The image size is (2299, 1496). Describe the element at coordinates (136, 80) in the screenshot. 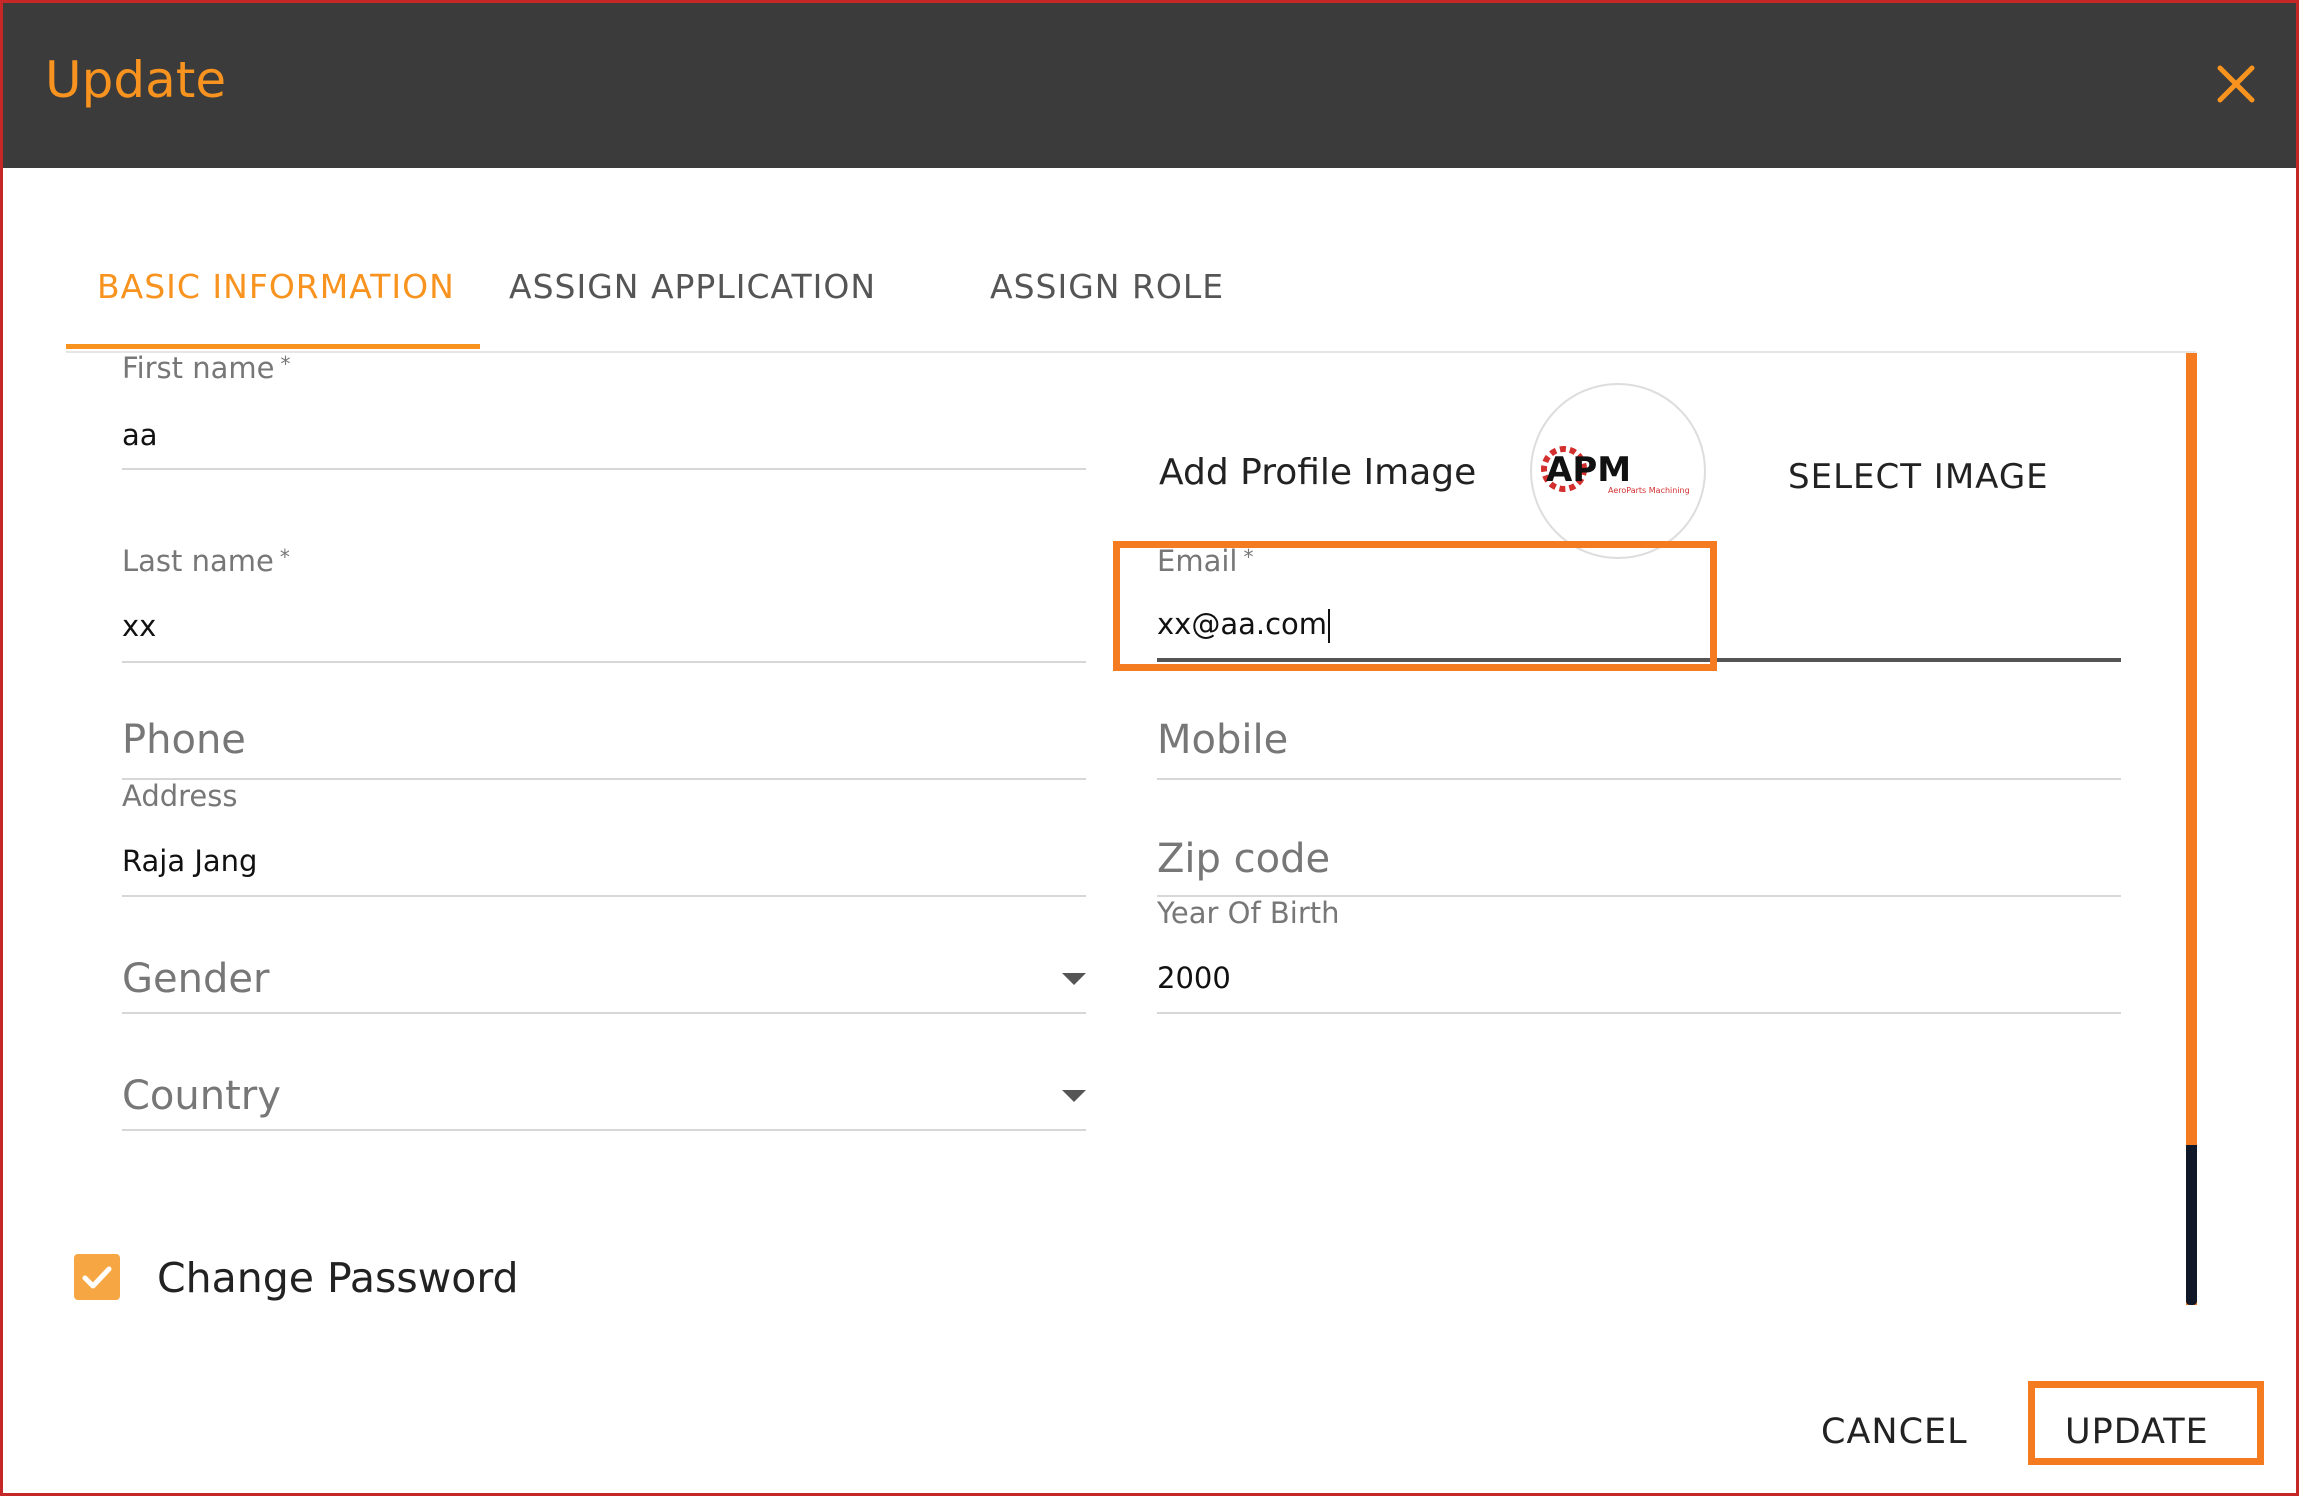

I see `dialog-title: Update` at that location.